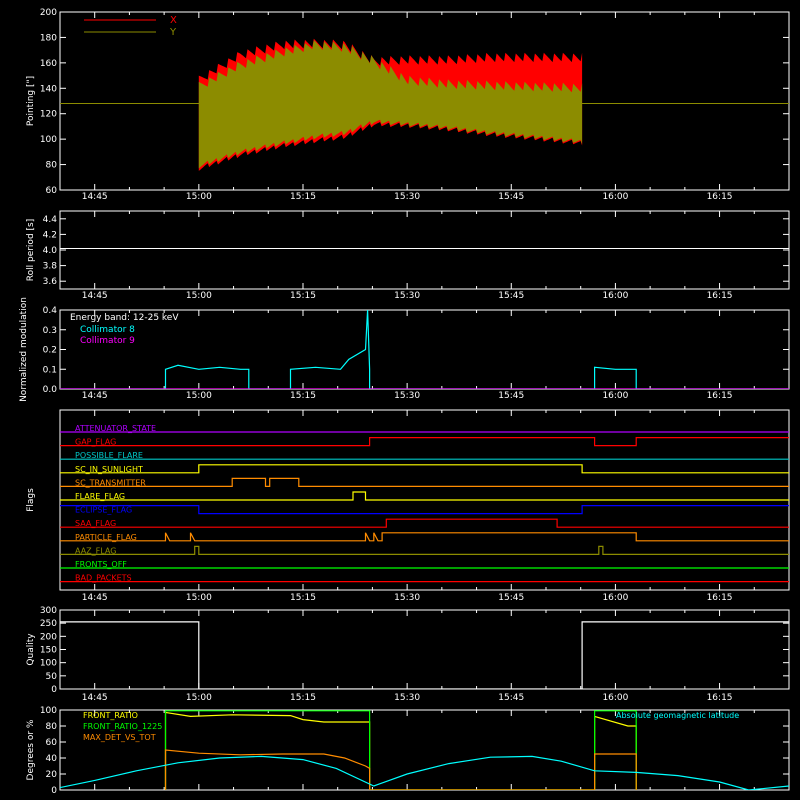 The width and height of the screenshot is (800, 800). What do you see at coordinates (52, 677) in the screenshot?
I see `y-tick-label: 50` at bounding box center [52, 677].